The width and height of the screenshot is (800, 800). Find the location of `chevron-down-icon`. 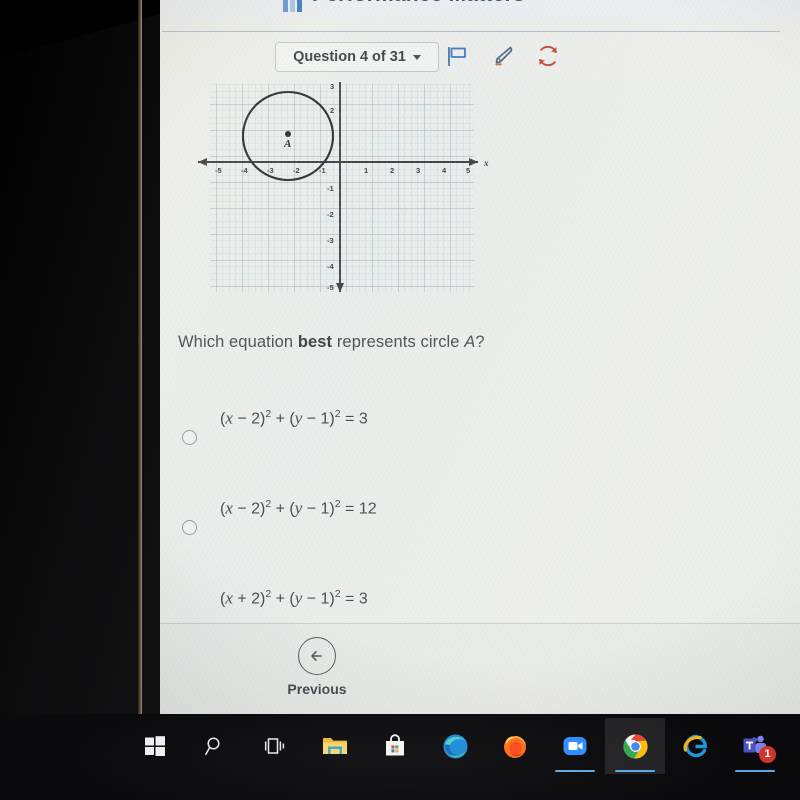

chevron-down-icon is located at coordinates (416, 57).